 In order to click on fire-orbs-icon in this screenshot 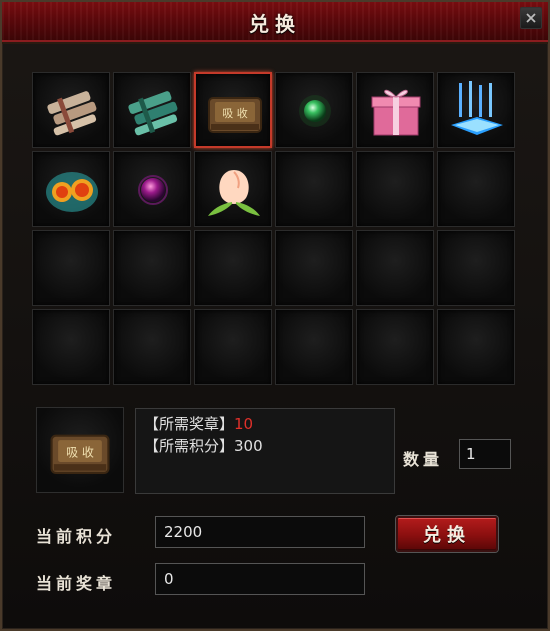, I will do `click(72, 192)`.